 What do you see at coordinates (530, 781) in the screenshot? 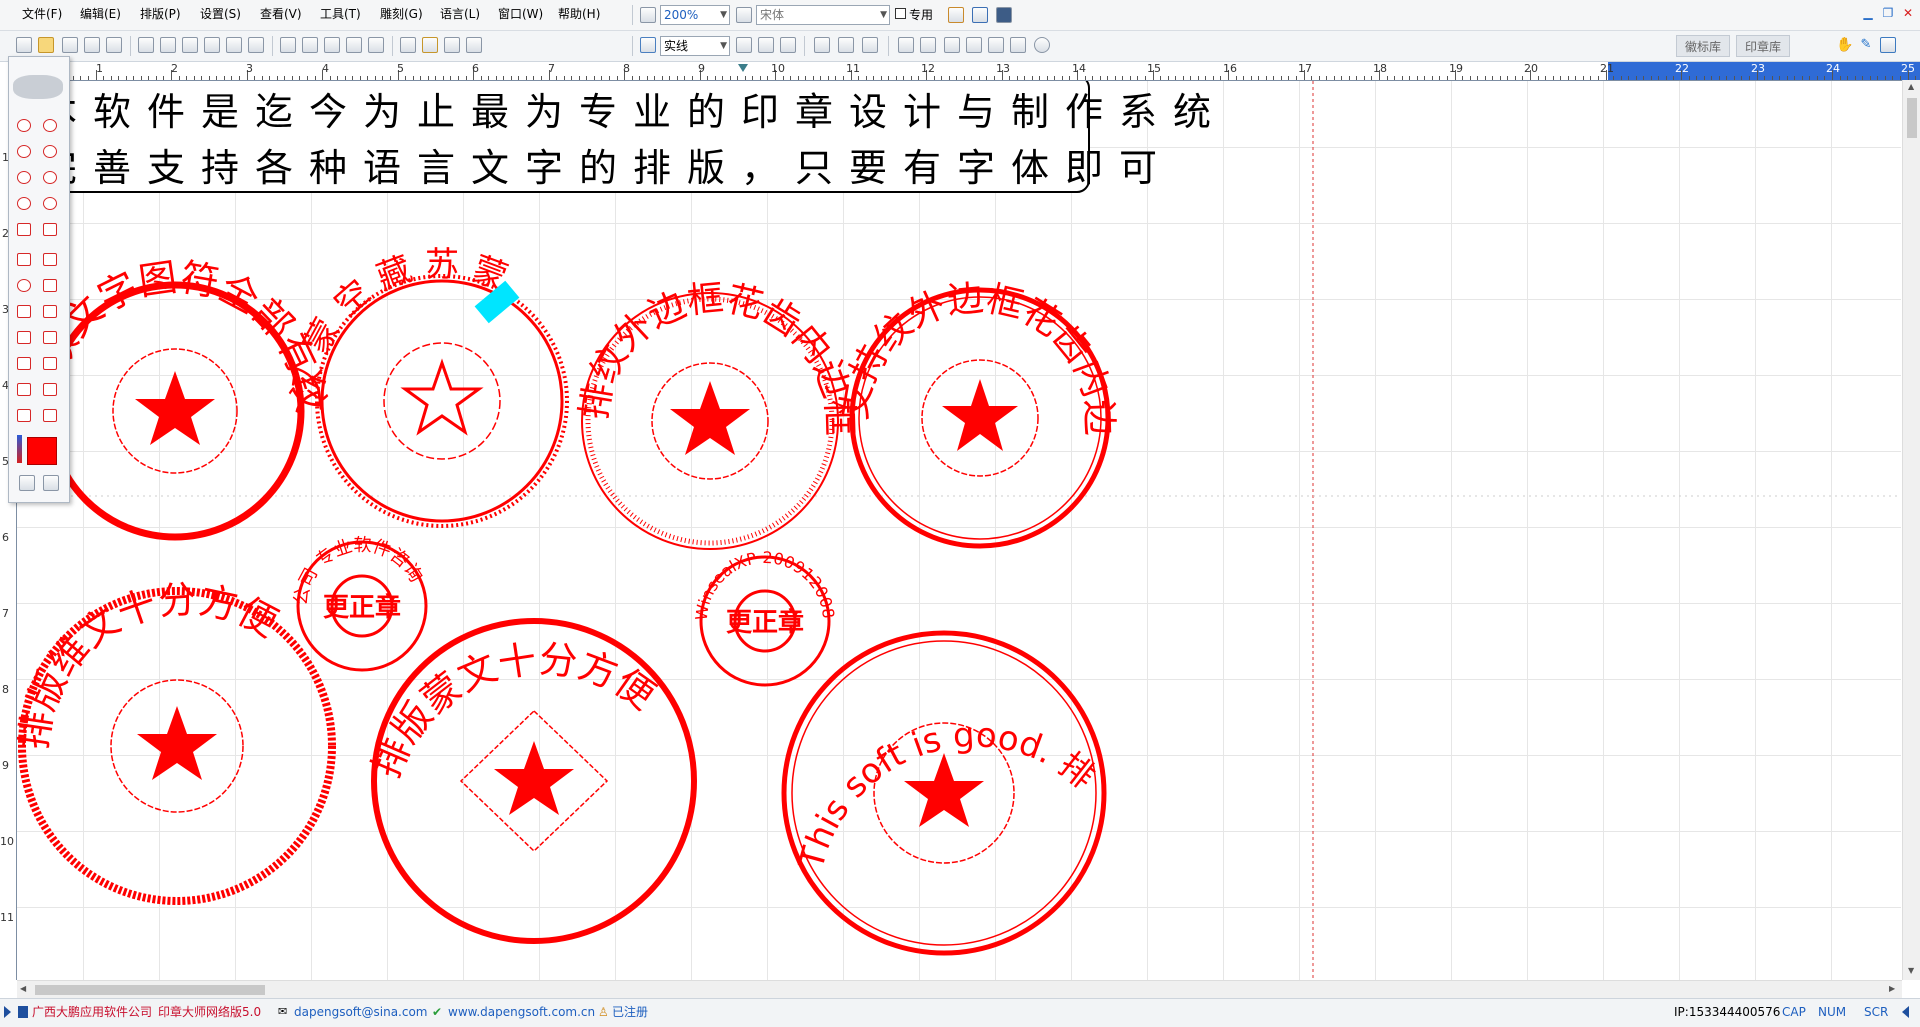
I see `seal-8: 排版蒙文十分方便` at bounding box center [530, 781].